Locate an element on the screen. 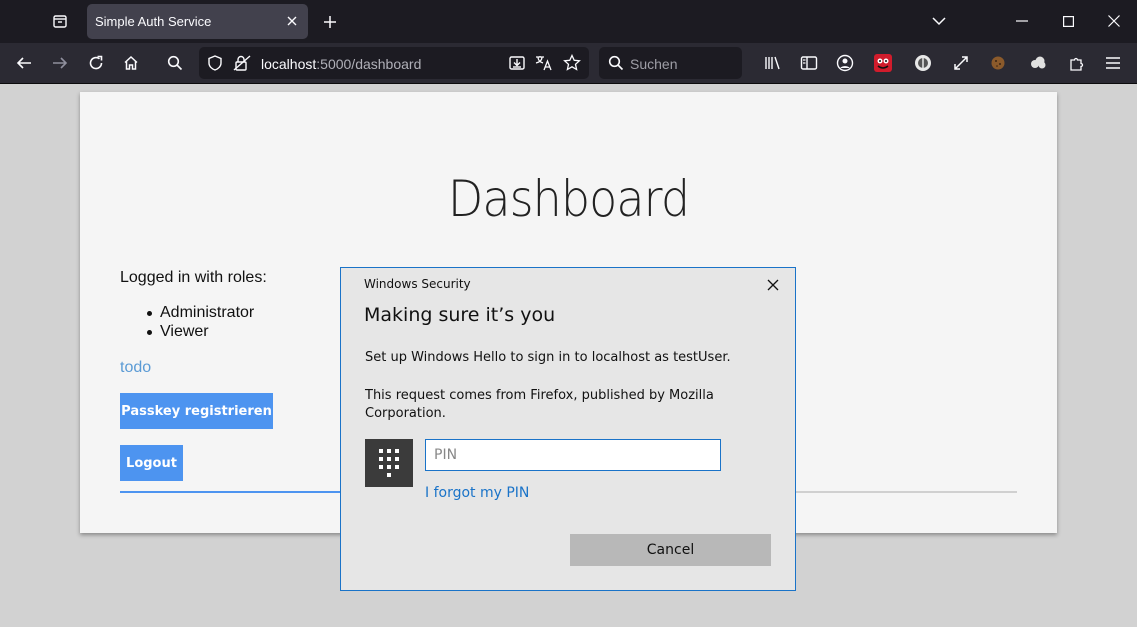 This screenshot has height=627, width=1137. search-bar-magnifier-icon is located at coordinates (616, 65).